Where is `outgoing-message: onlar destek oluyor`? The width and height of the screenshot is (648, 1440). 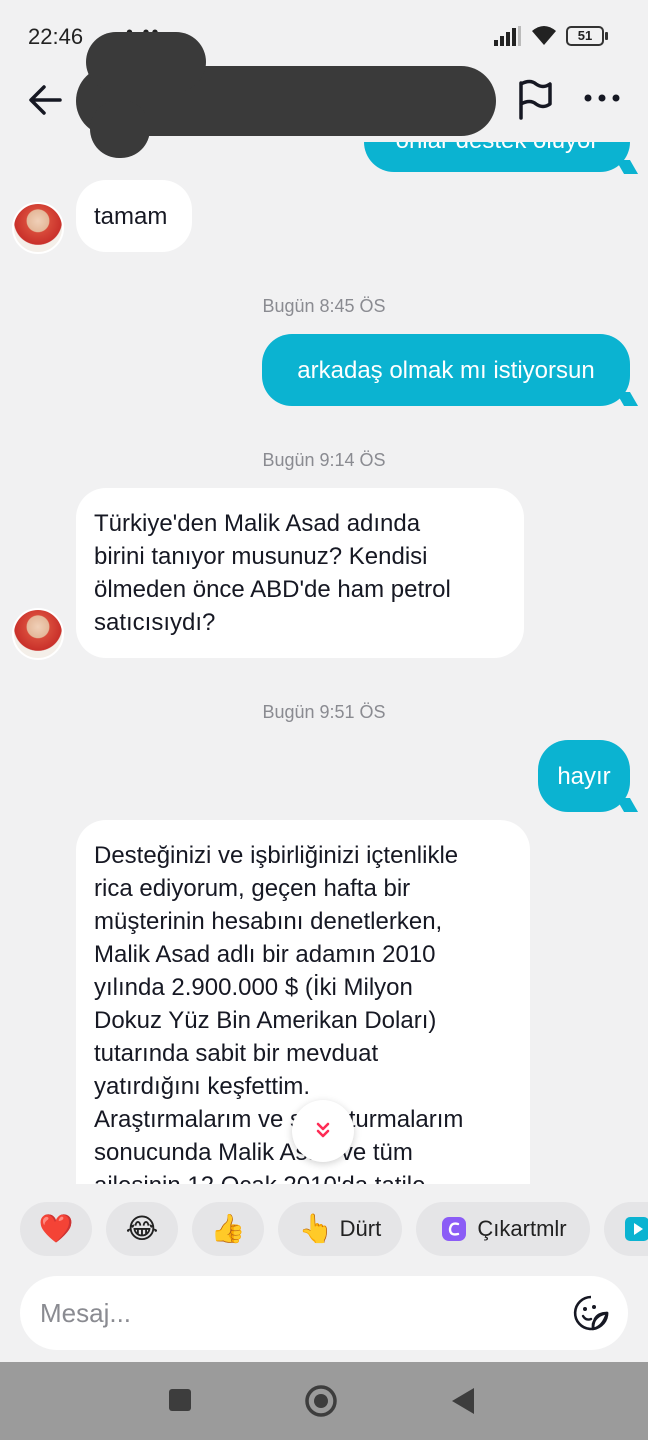 outgoing-message: onlar destek oluyor is located at coordinates (497, 157).